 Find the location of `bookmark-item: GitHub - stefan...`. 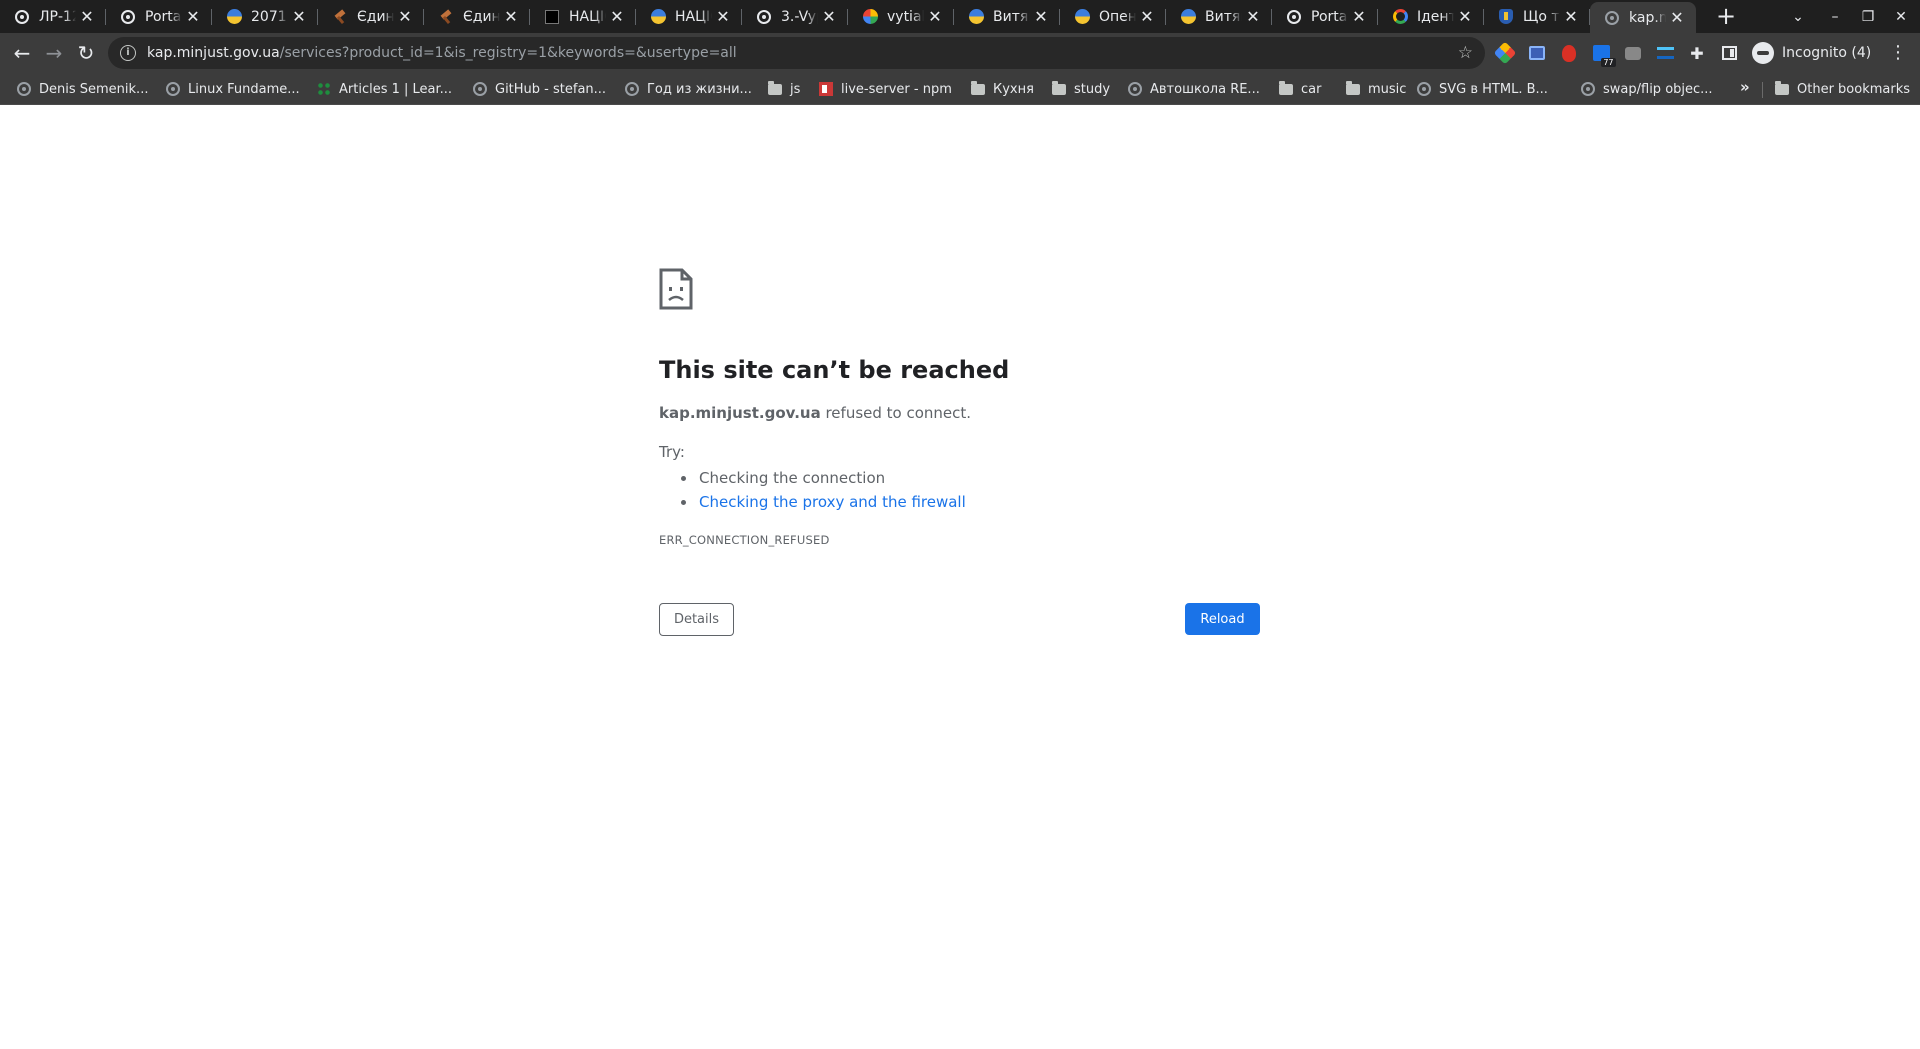

bookmark-item: GitHub - stefan... is located at coordinates (539, 89).